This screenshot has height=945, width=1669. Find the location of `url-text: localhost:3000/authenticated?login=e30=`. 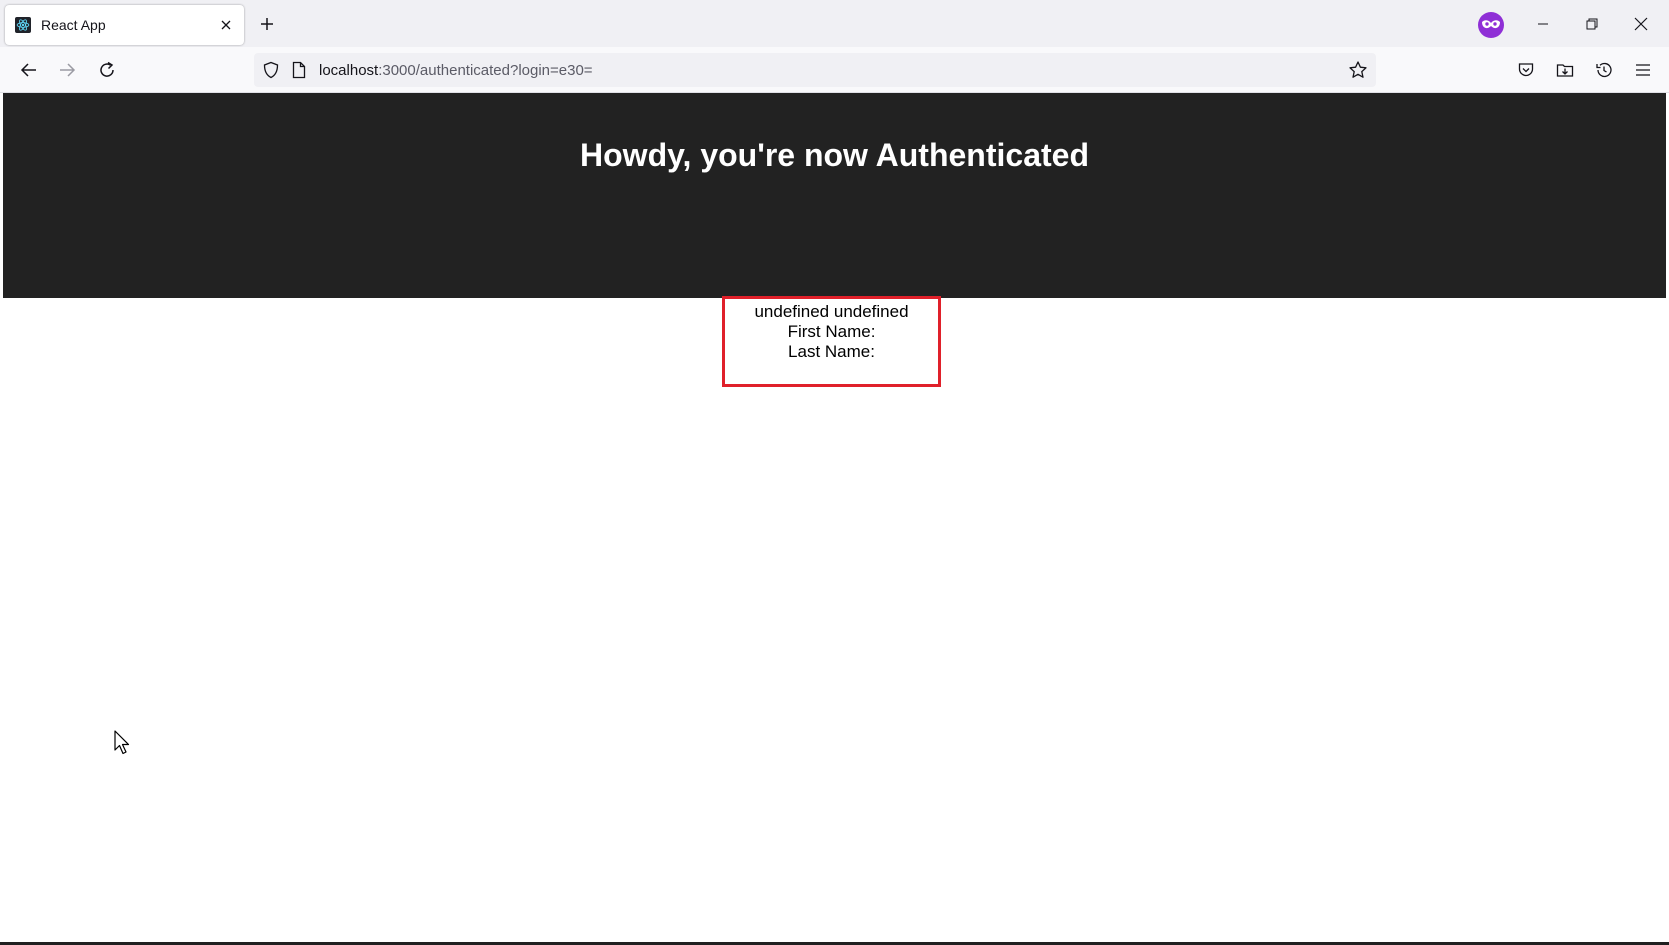

url-text: localhost:3000/authenticated?login=e30= is located at coordinates (456, 70).